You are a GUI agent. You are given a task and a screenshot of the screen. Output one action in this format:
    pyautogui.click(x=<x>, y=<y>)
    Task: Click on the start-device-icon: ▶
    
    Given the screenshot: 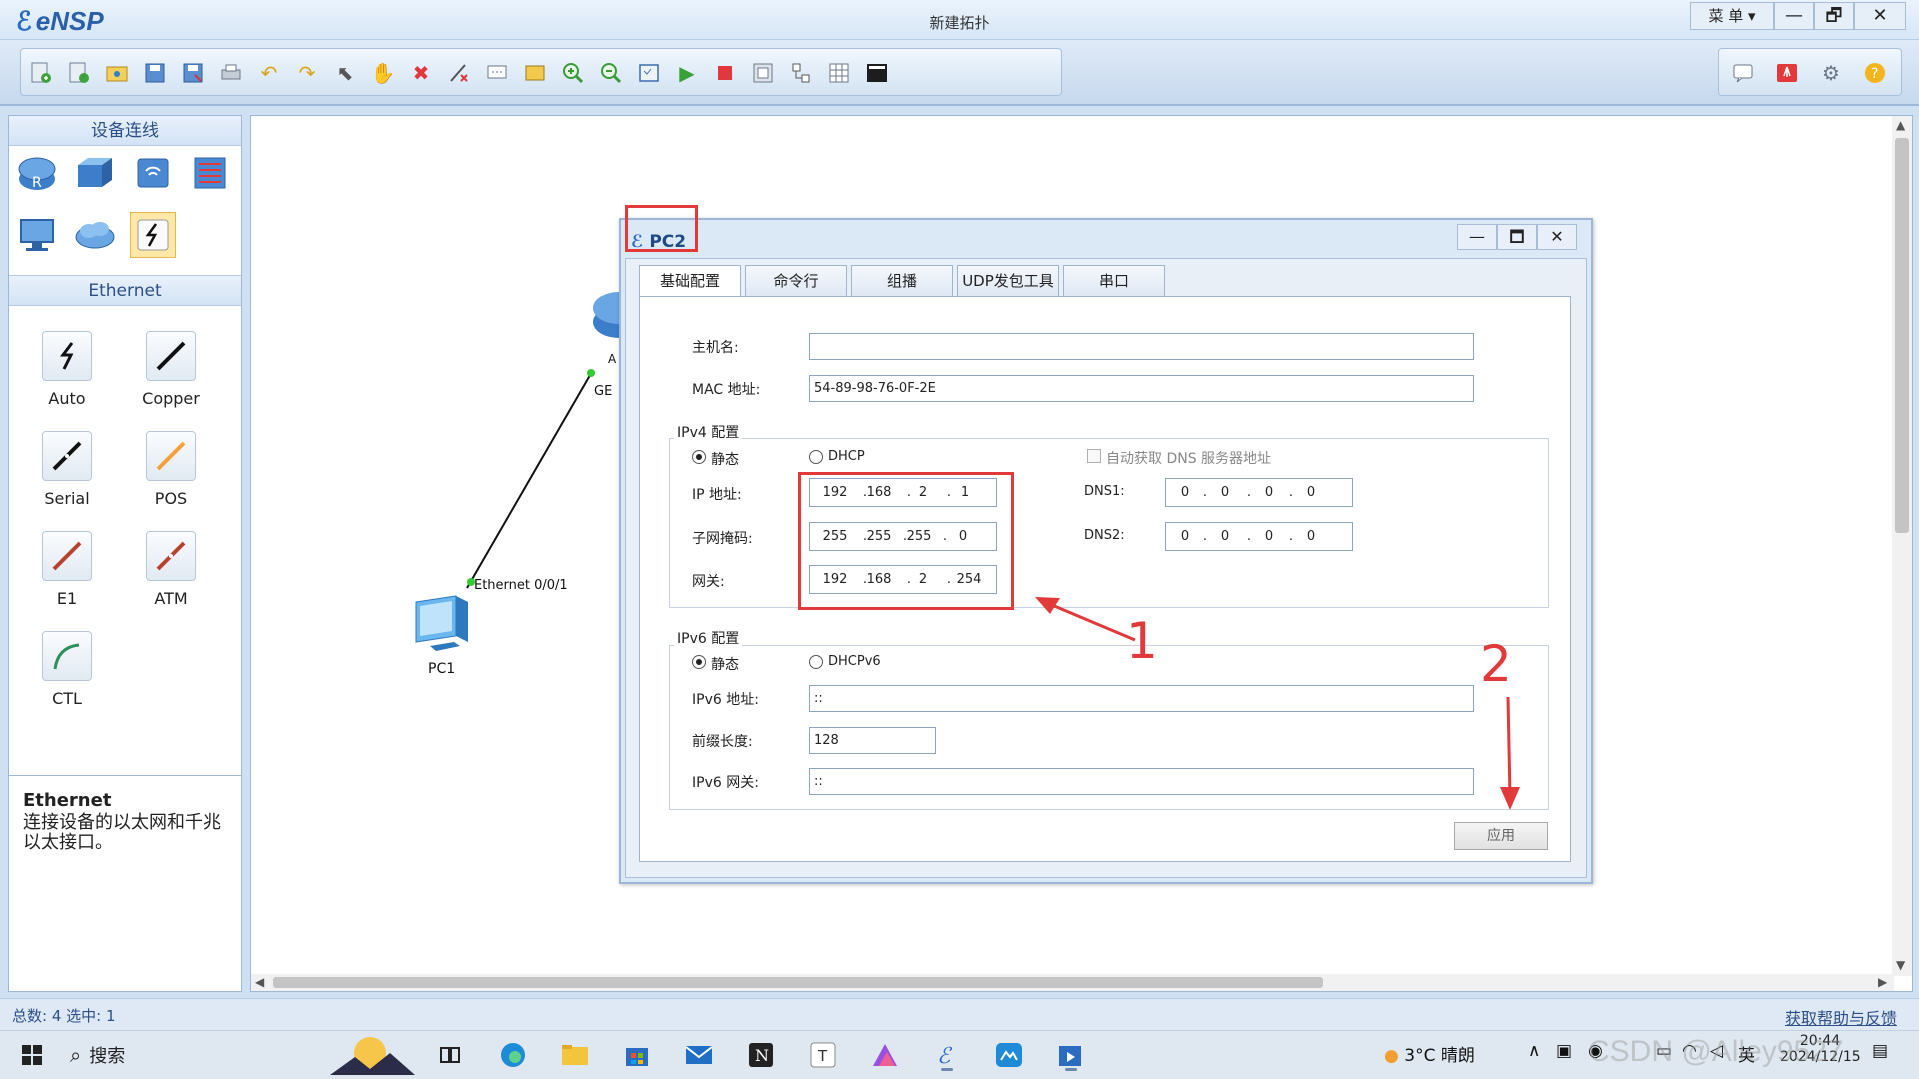 What is the action you would take?
    pyautogui.click(x=687, y=73)
    